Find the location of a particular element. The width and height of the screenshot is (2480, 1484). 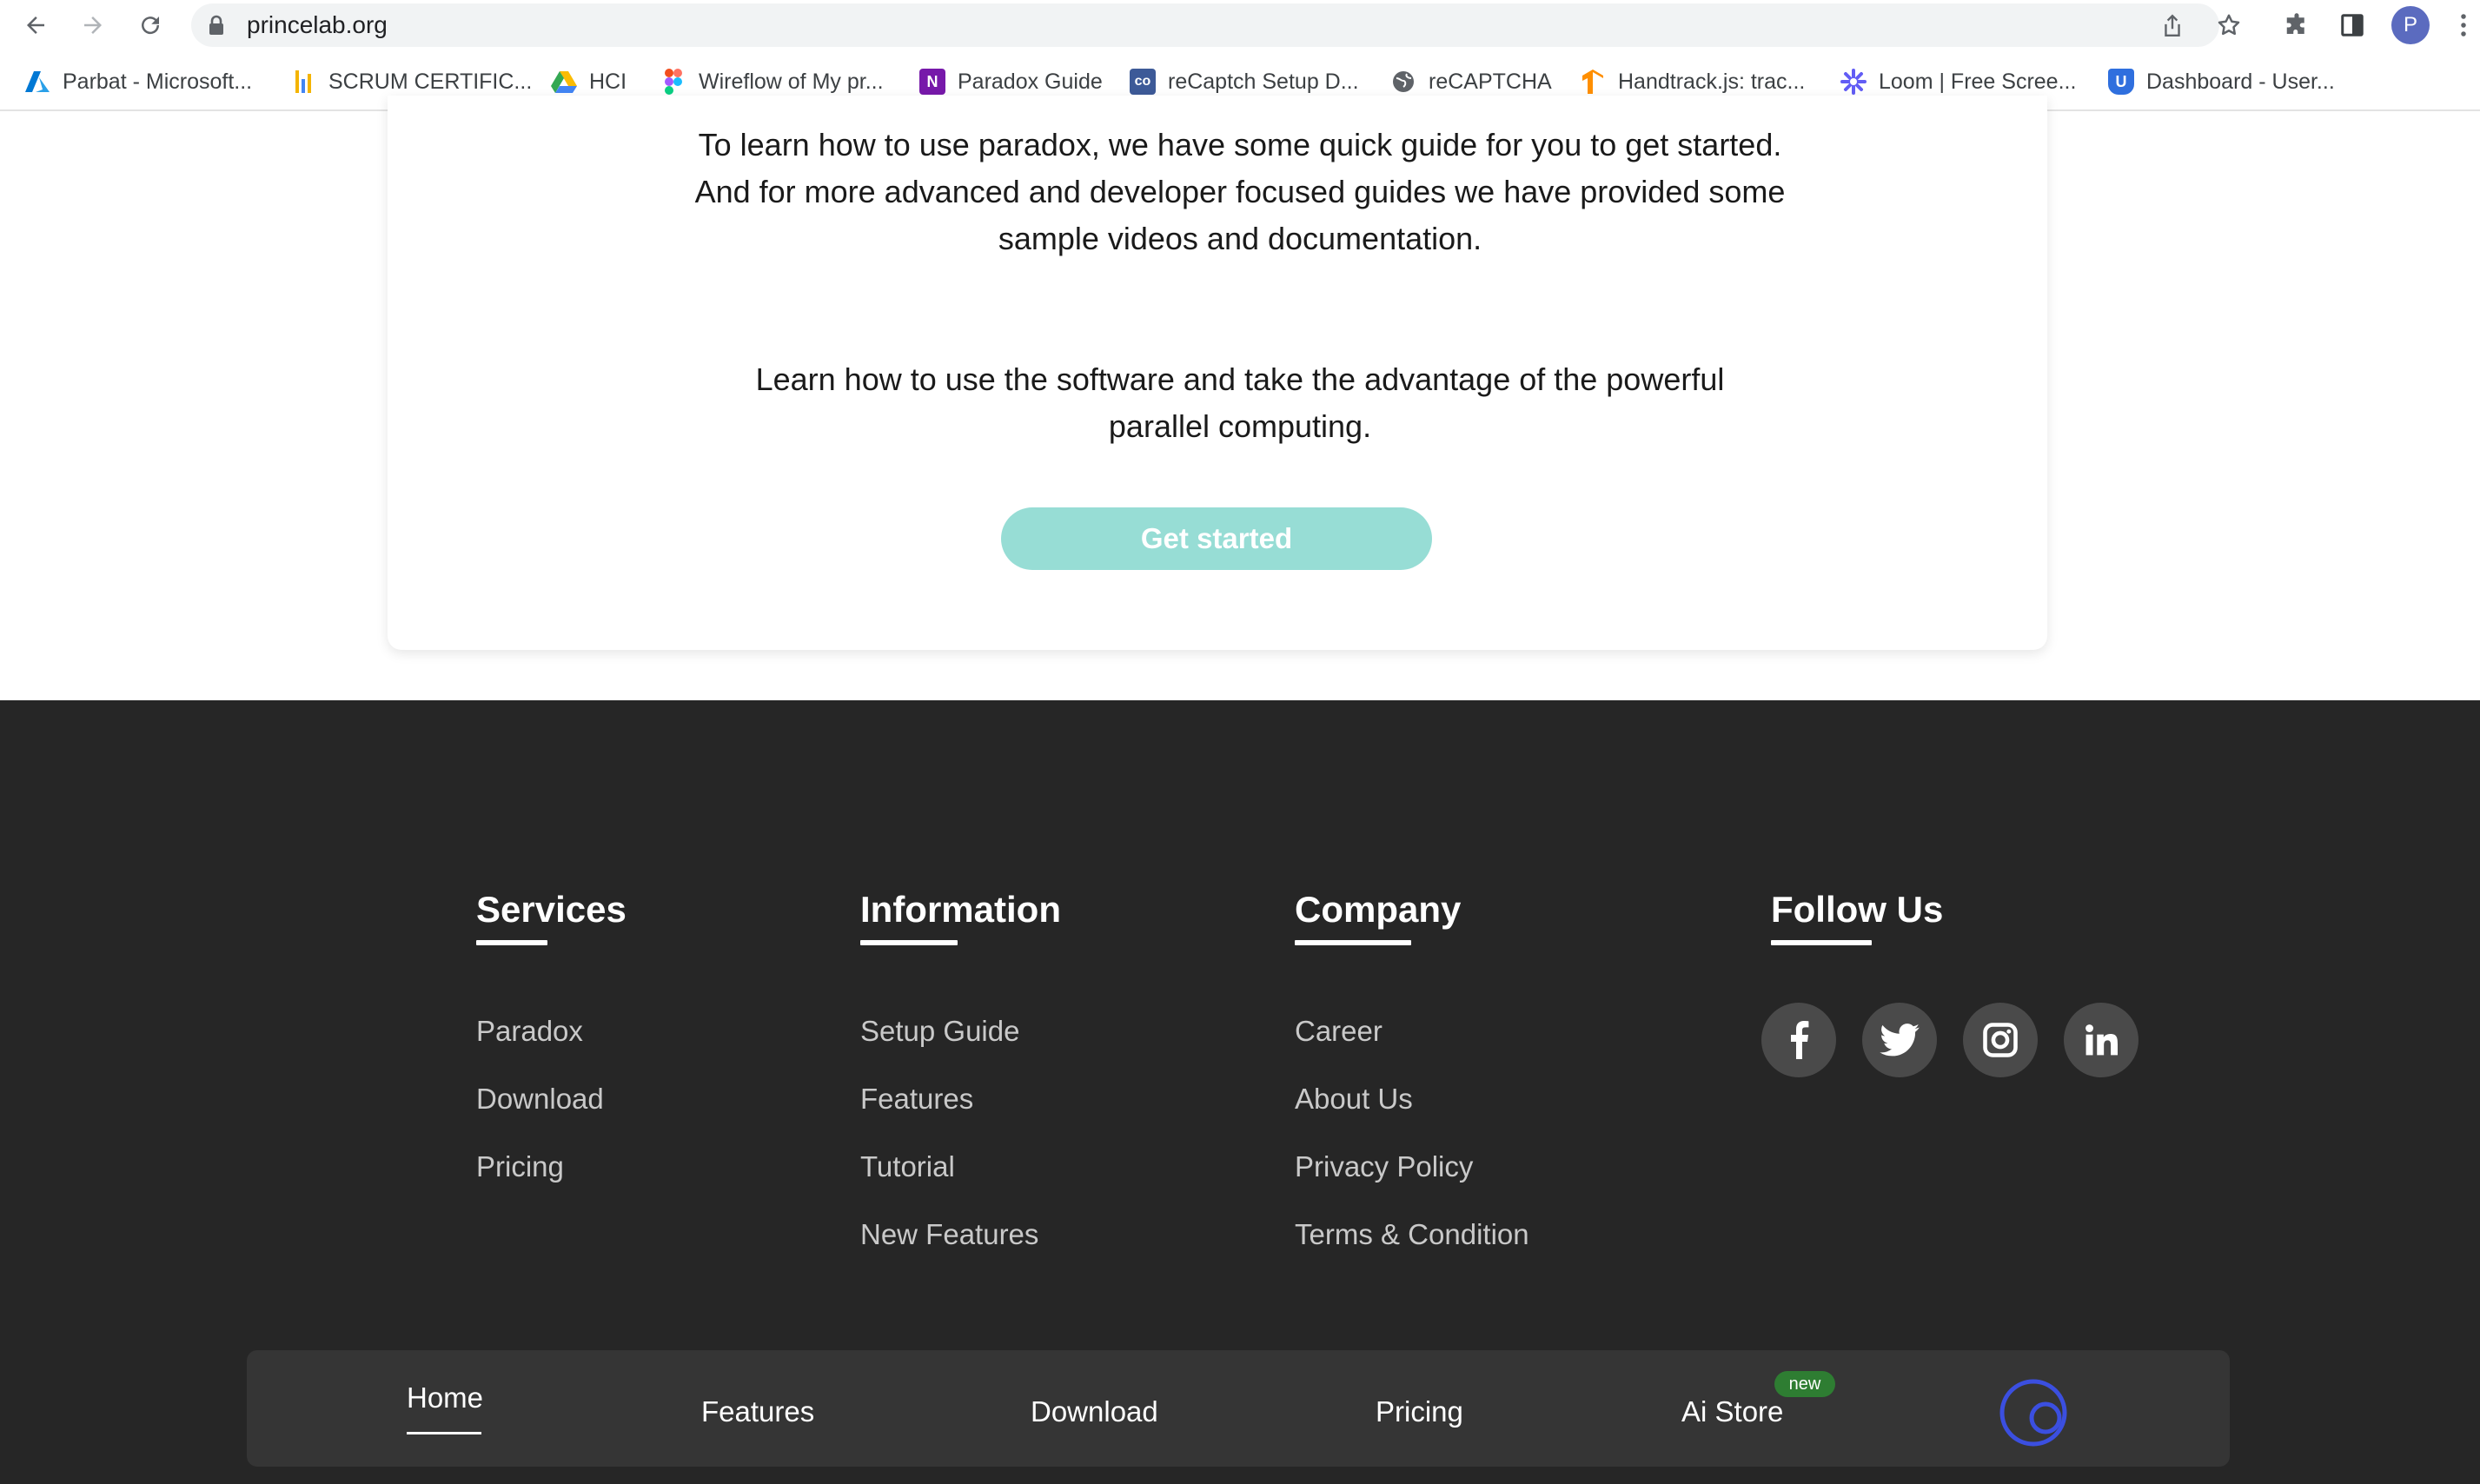

forward-button is located at coordinates (93, 25).